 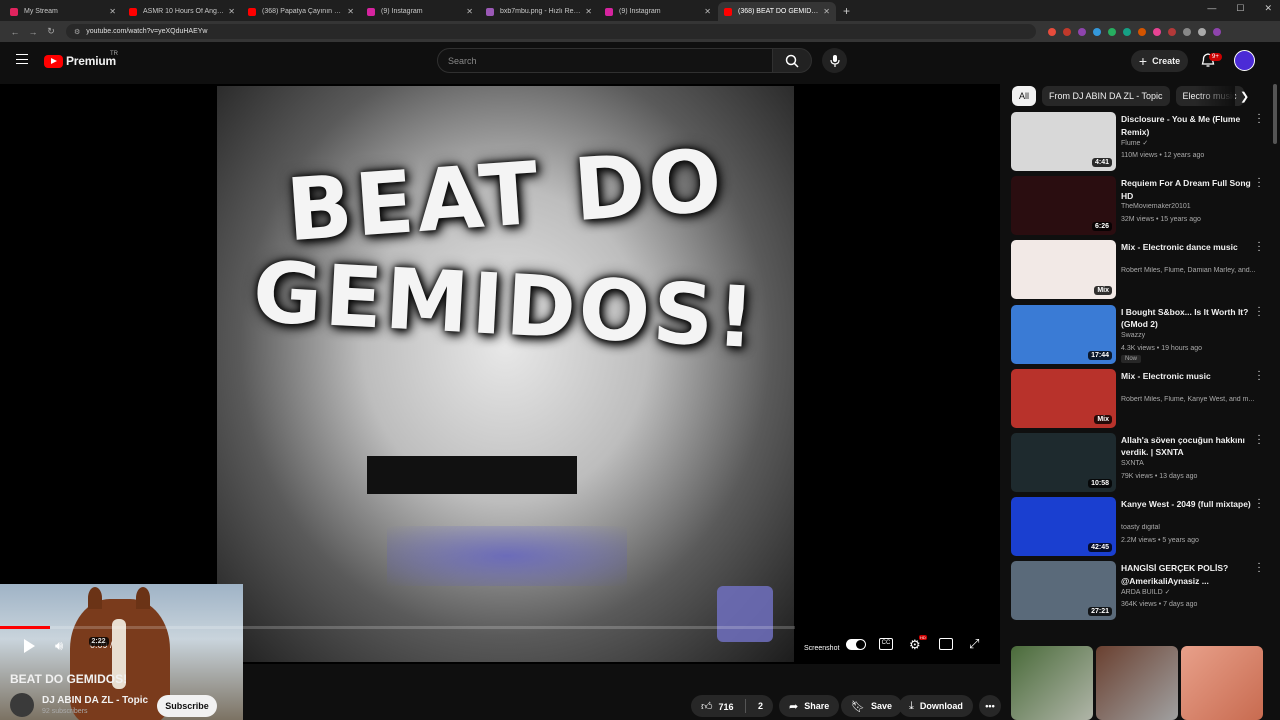 What do you see at coordinates (809, 706) in the screenshot?
I see `share-button: ➦ Share` at bounding box center [809, 706].